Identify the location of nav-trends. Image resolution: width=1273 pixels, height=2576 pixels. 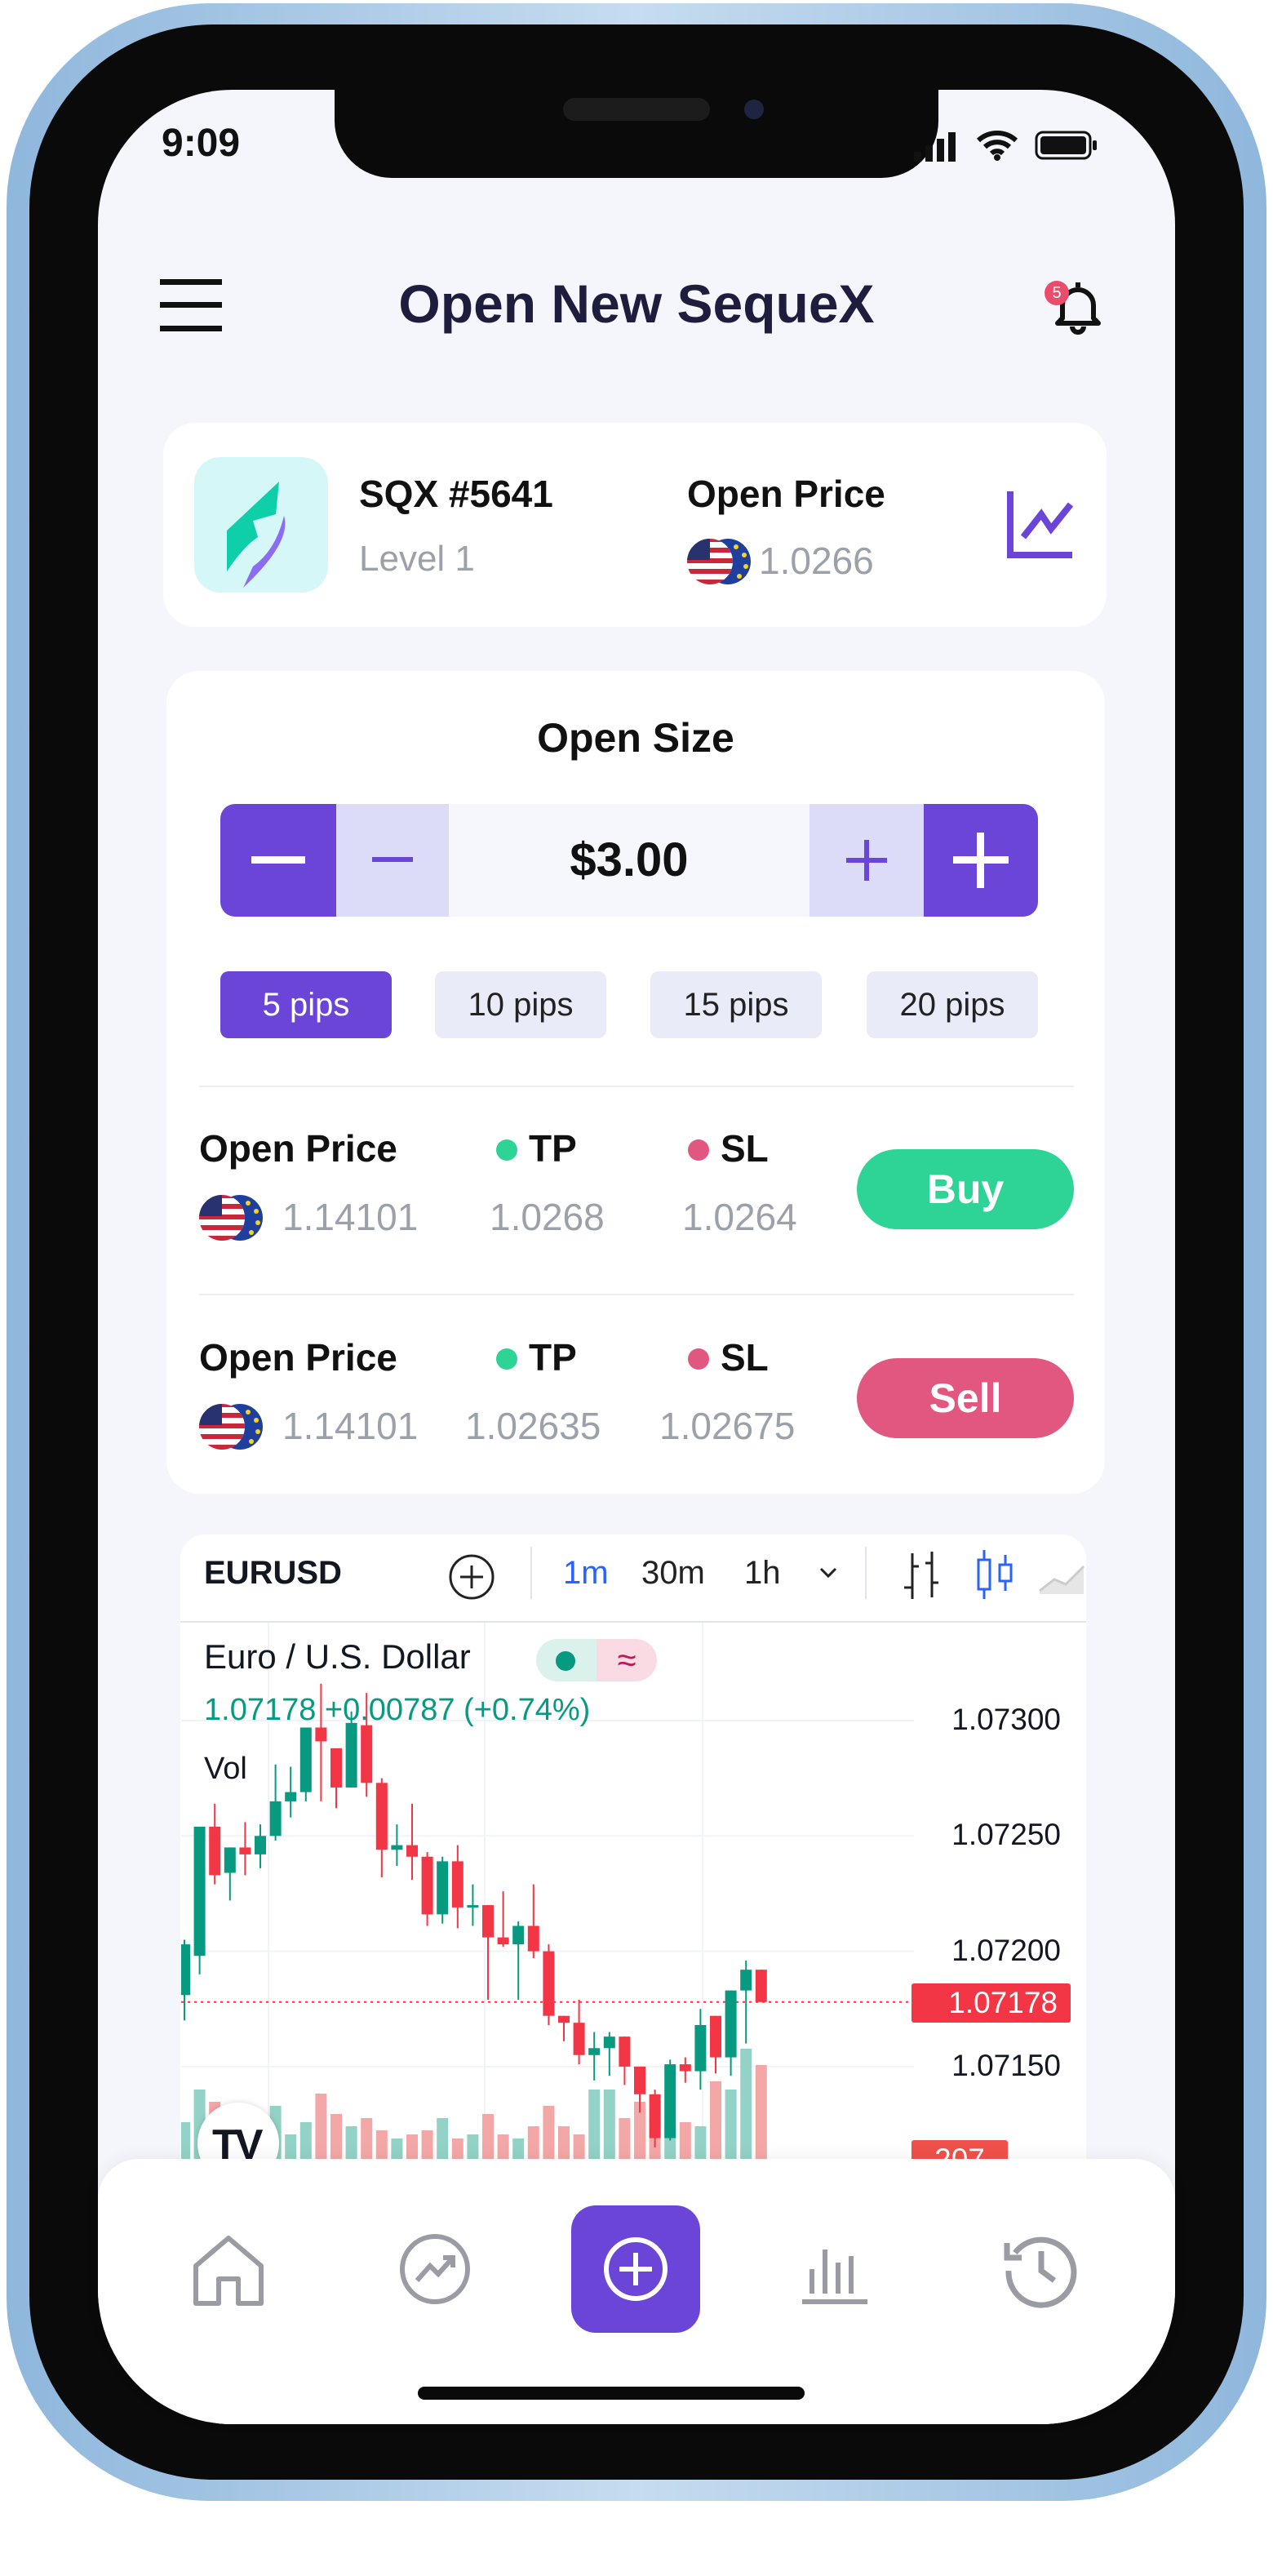
(435, 2269).